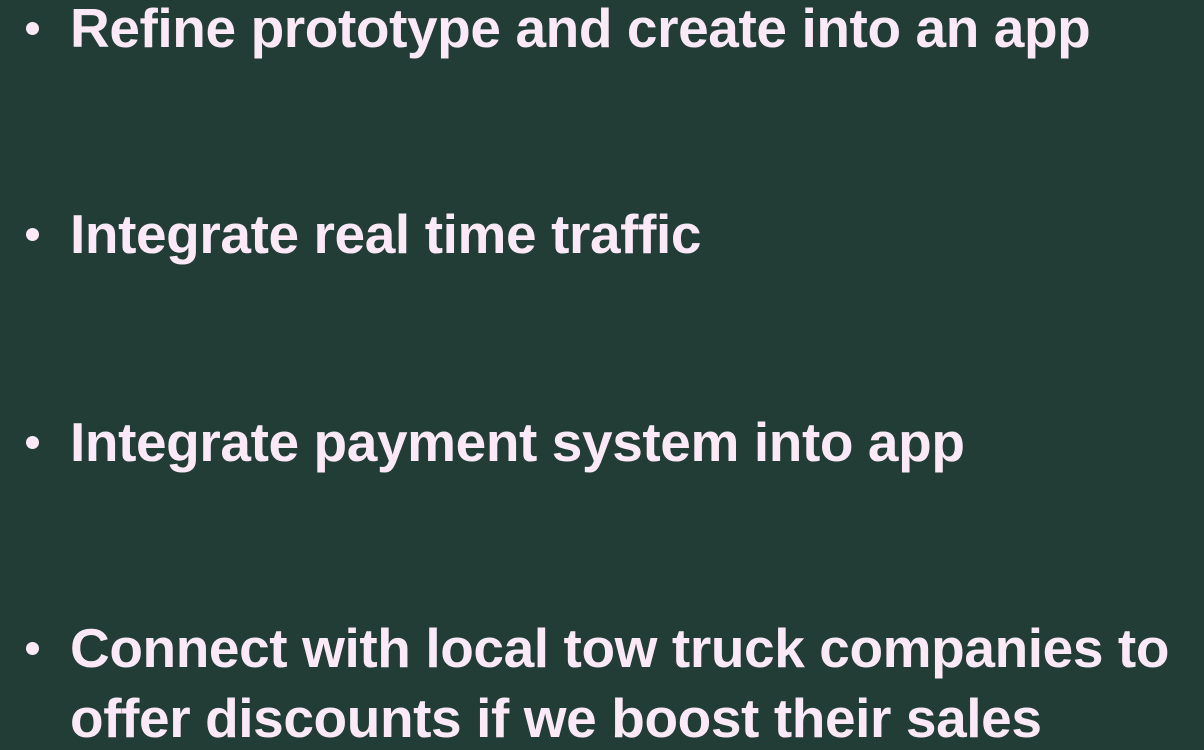  Describe the element at coordinates (580, 29) in the screenshot. I see `bullet-text: Refine prototype and create into an app` at that location.